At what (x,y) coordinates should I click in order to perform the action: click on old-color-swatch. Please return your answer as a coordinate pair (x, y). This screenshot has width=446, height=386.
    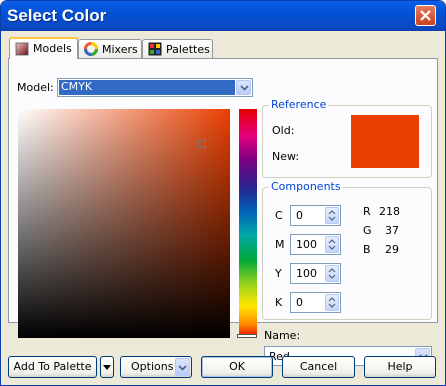
    Looking at the image, I should click on (385, 128).